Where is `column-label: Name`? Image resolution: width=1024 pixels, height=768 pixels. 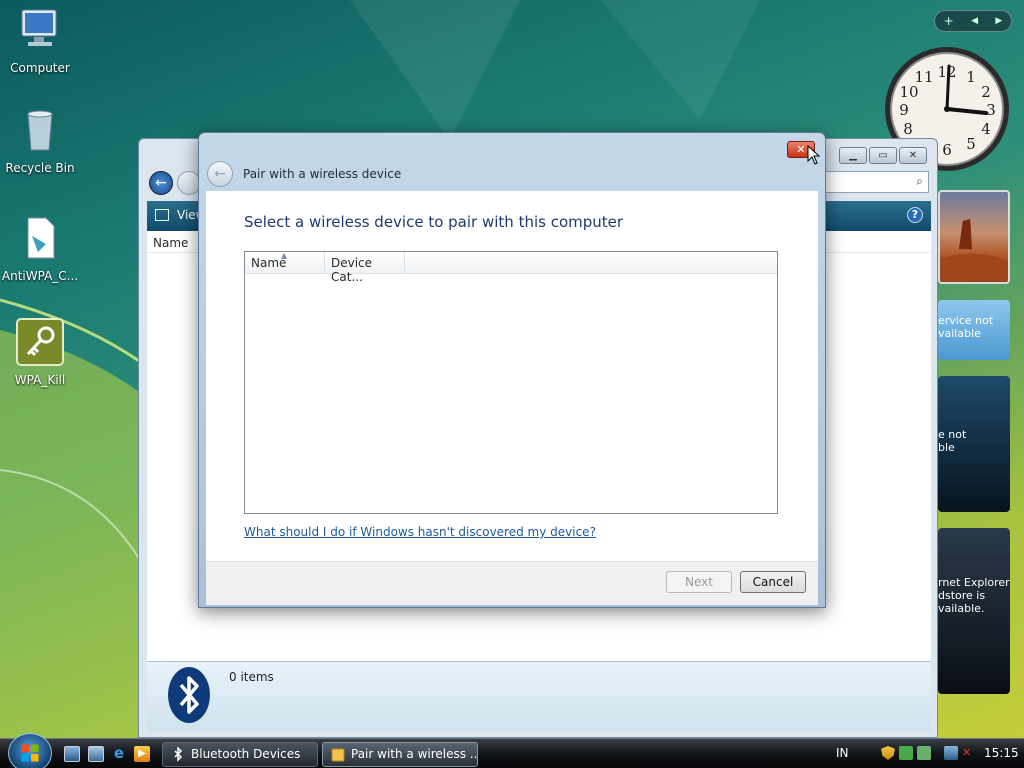 column-label: Name is located at coordinates (171, 243).